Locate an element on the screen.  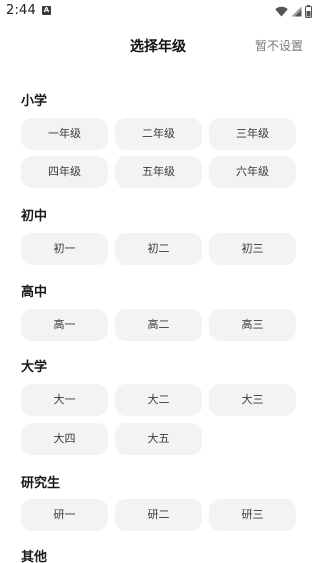
grade-option: 高二 is located at coordinates (158, 325).